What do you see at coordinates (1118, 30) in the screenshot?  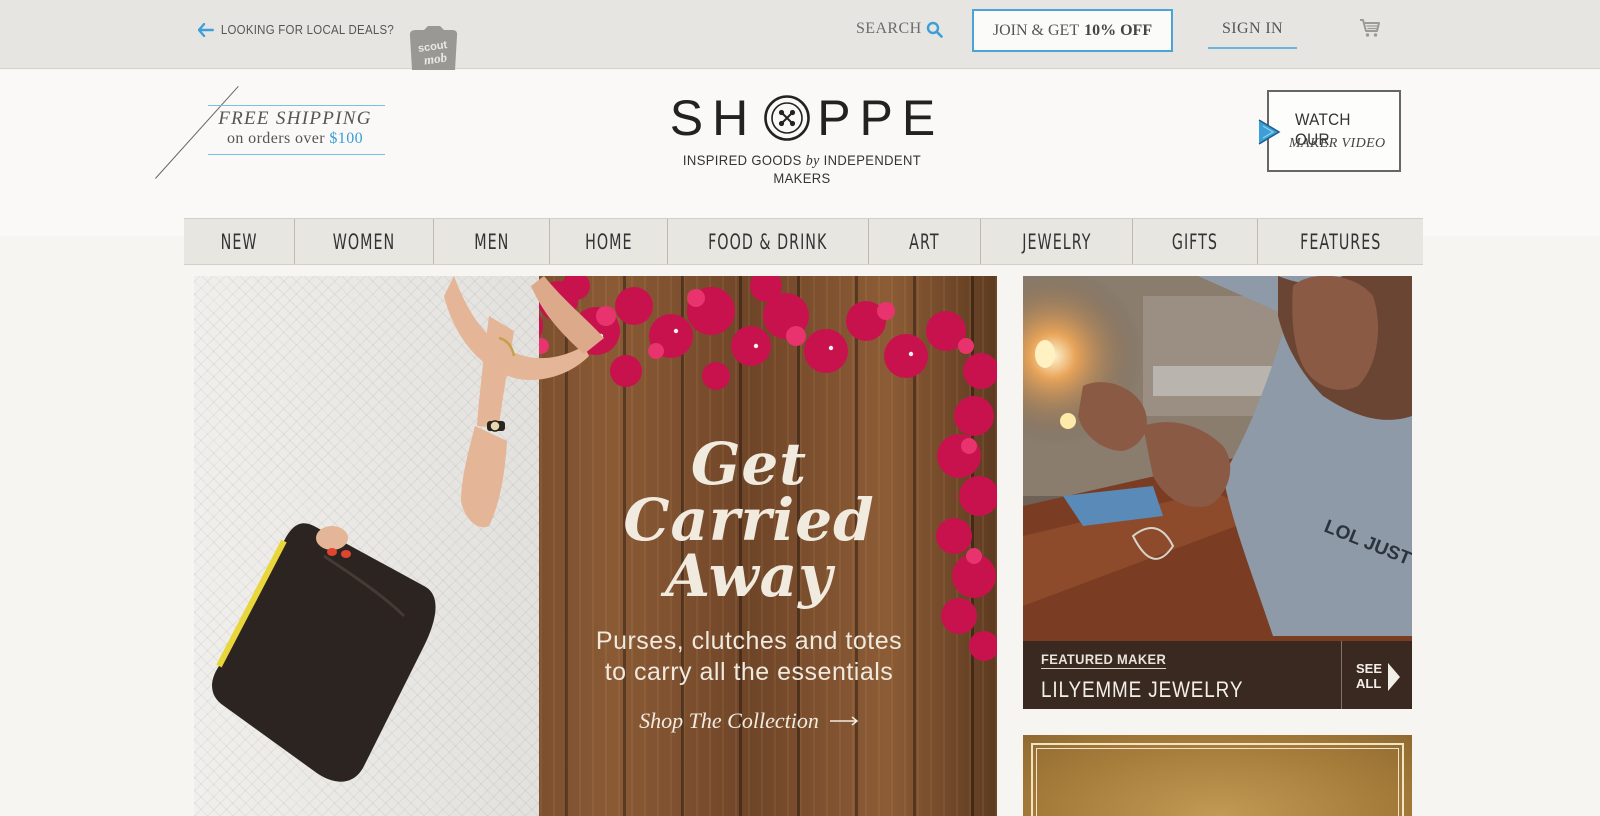 I see `join-discount: 10% OFF` at bounding box center [1118, 30].